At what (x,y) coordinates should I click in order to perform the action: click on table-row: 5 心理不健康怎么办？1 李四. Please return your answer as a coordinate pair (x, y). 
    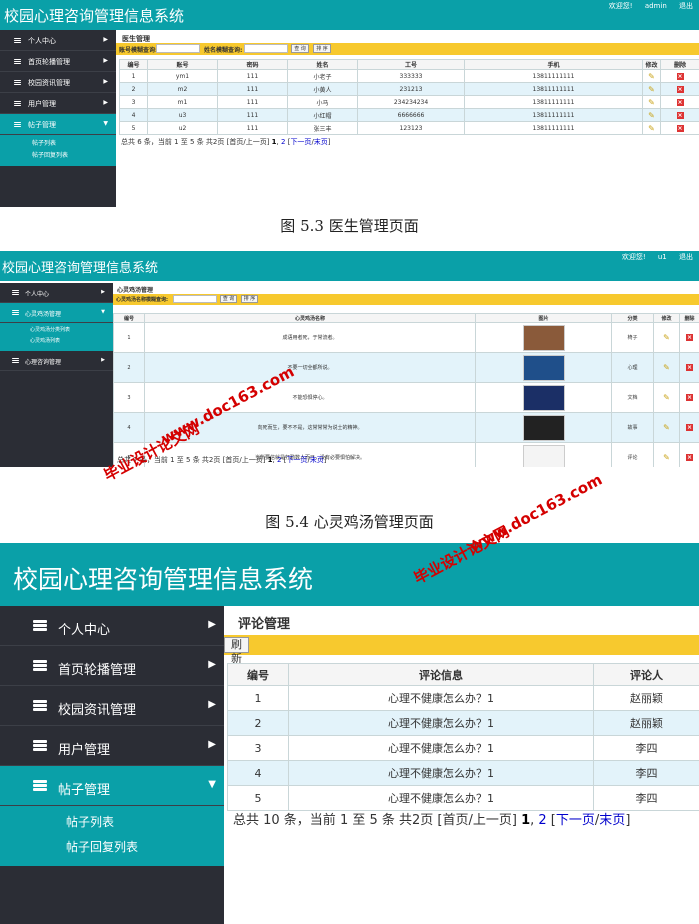
    Looking at the image, I should click on (463, 798).